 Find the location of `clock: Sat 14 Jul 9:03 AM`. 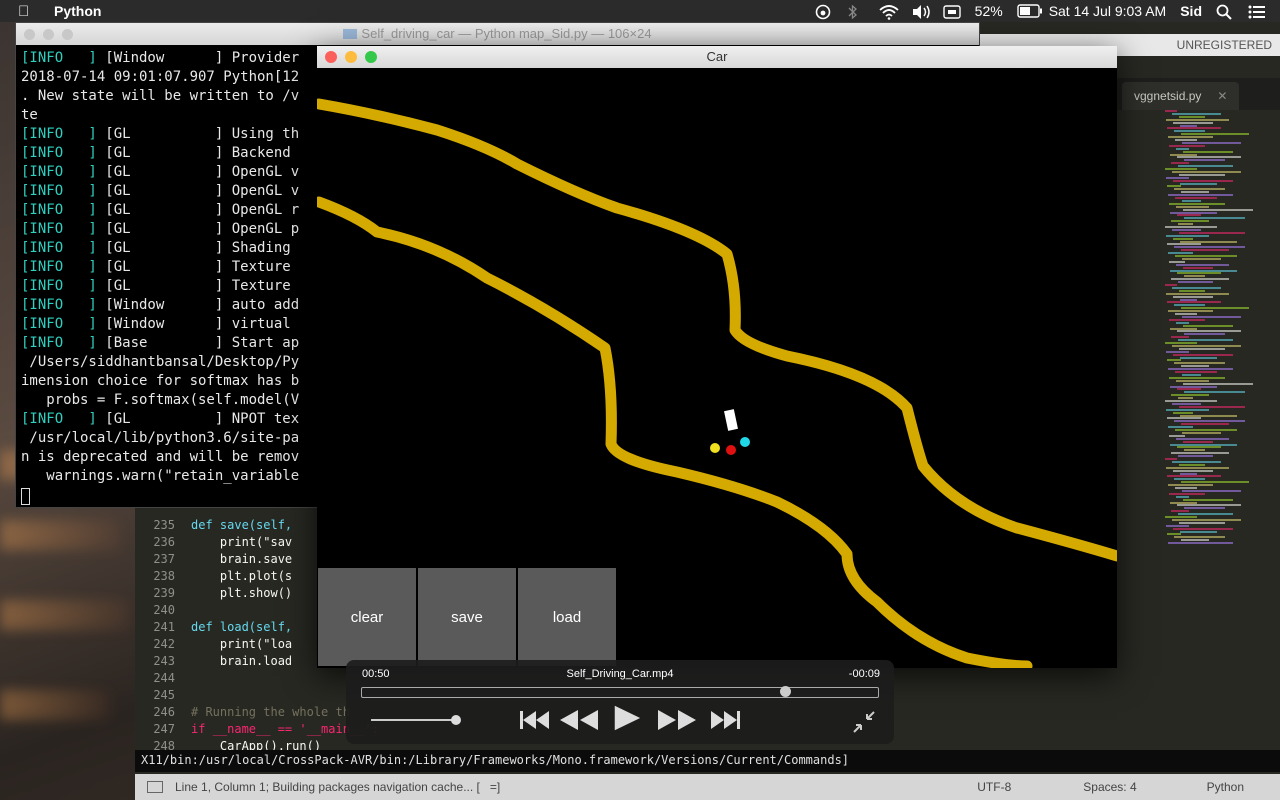

clock: Sat 14 Jul 9:03 AM is located at coordinates (1108, 11).